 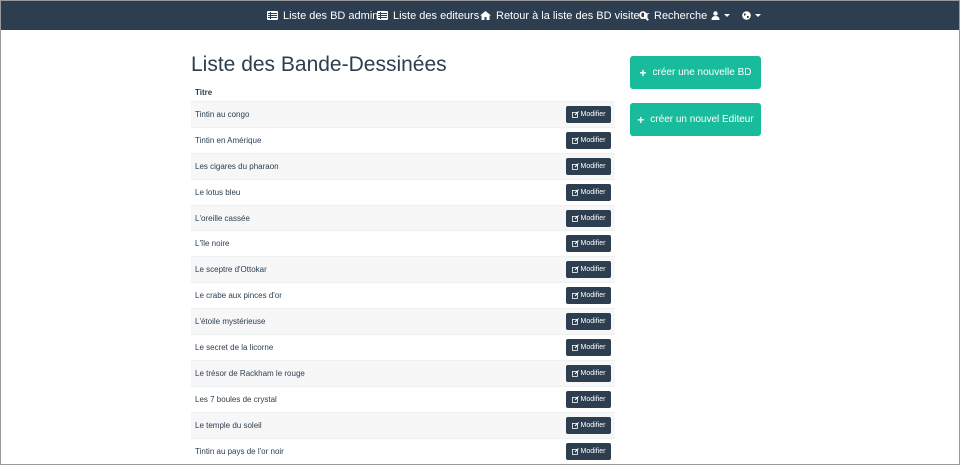 What do you see at coordinates (228, 425) in the screenshot?
I see `bd-title-cell: Le temple du soleil` at bounding box center [228, 425].